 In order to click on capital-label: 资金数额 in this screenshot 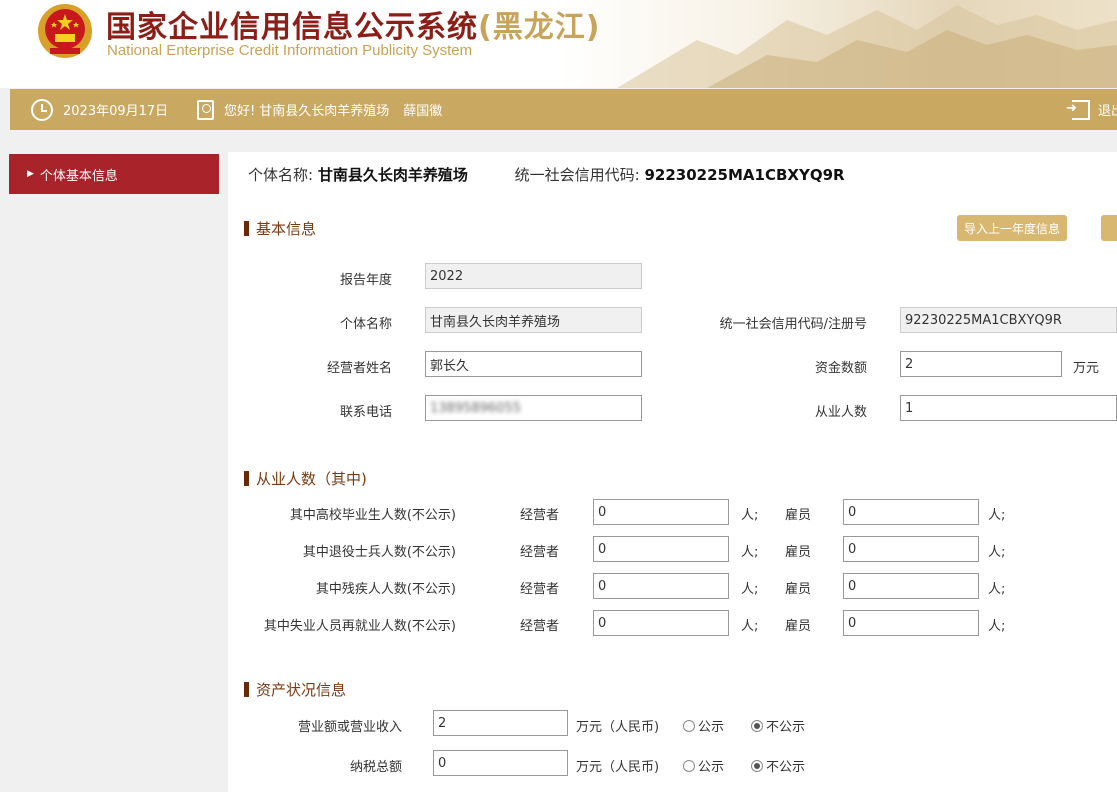, I will do `click(840, 368)`.